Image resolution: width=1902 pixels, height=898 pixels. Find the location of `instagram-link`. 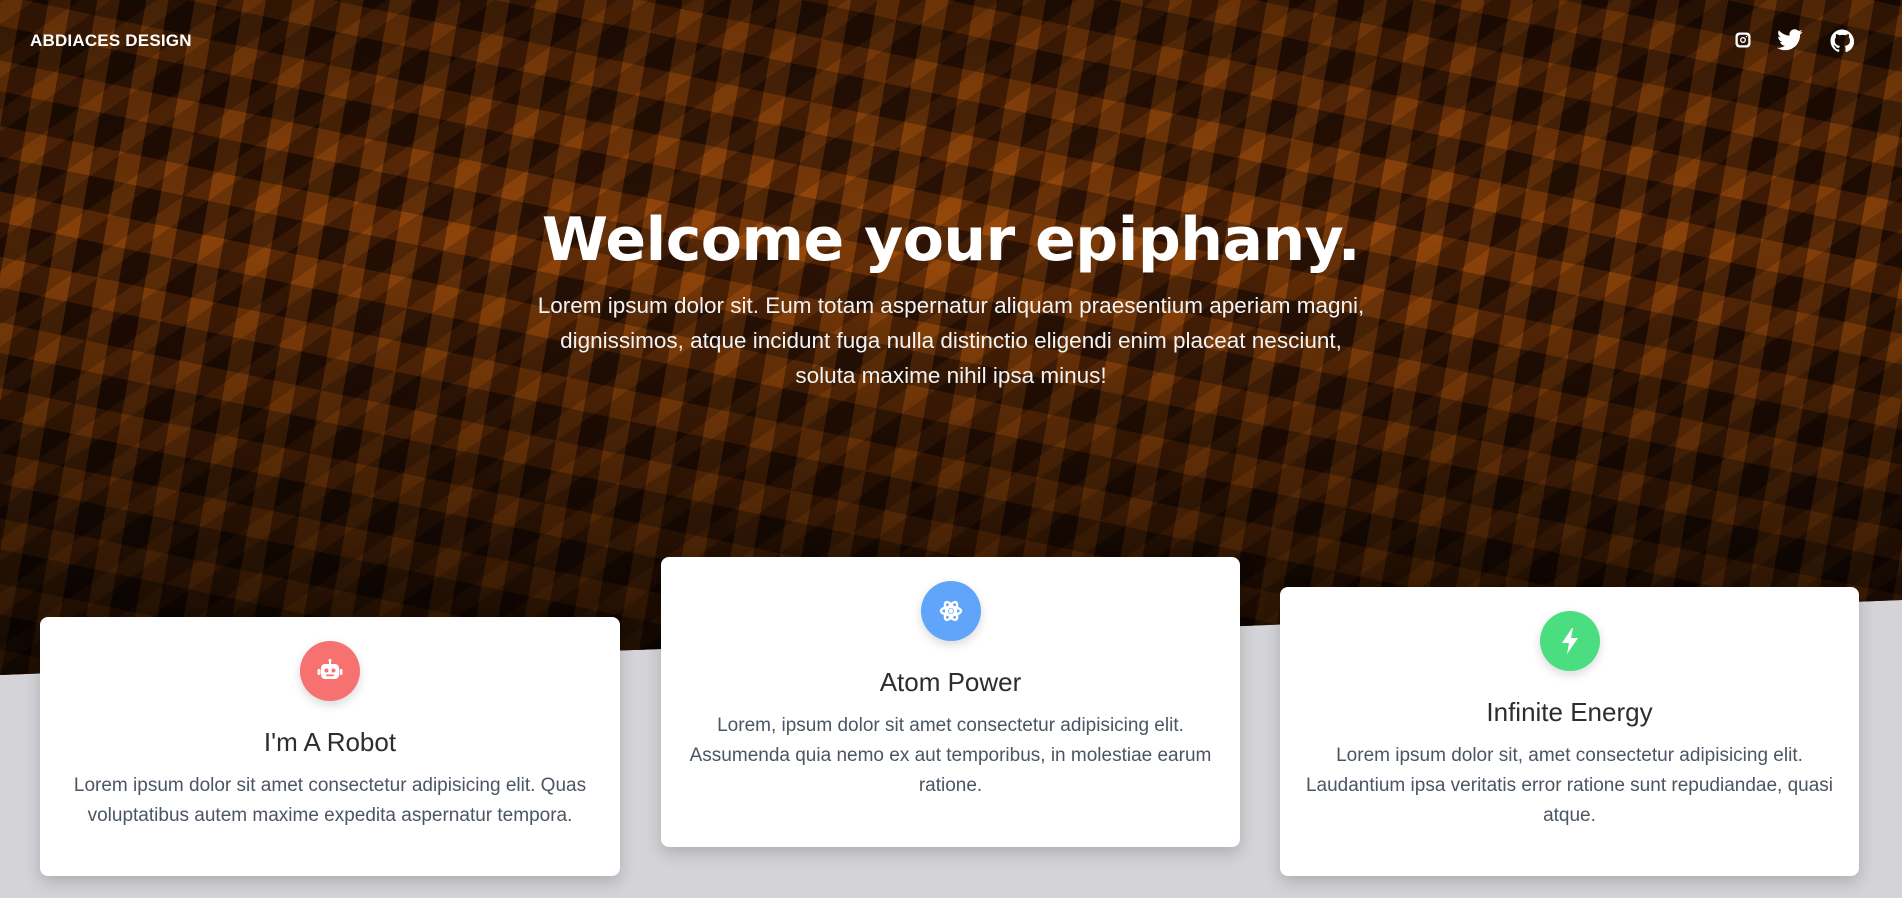

instagram-link is located at coordinates (1743, 40).